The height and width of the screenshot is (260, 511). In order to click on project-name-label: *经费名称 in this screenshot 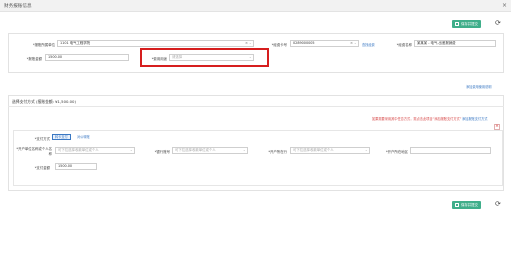, I will do `click(404, 45)`.